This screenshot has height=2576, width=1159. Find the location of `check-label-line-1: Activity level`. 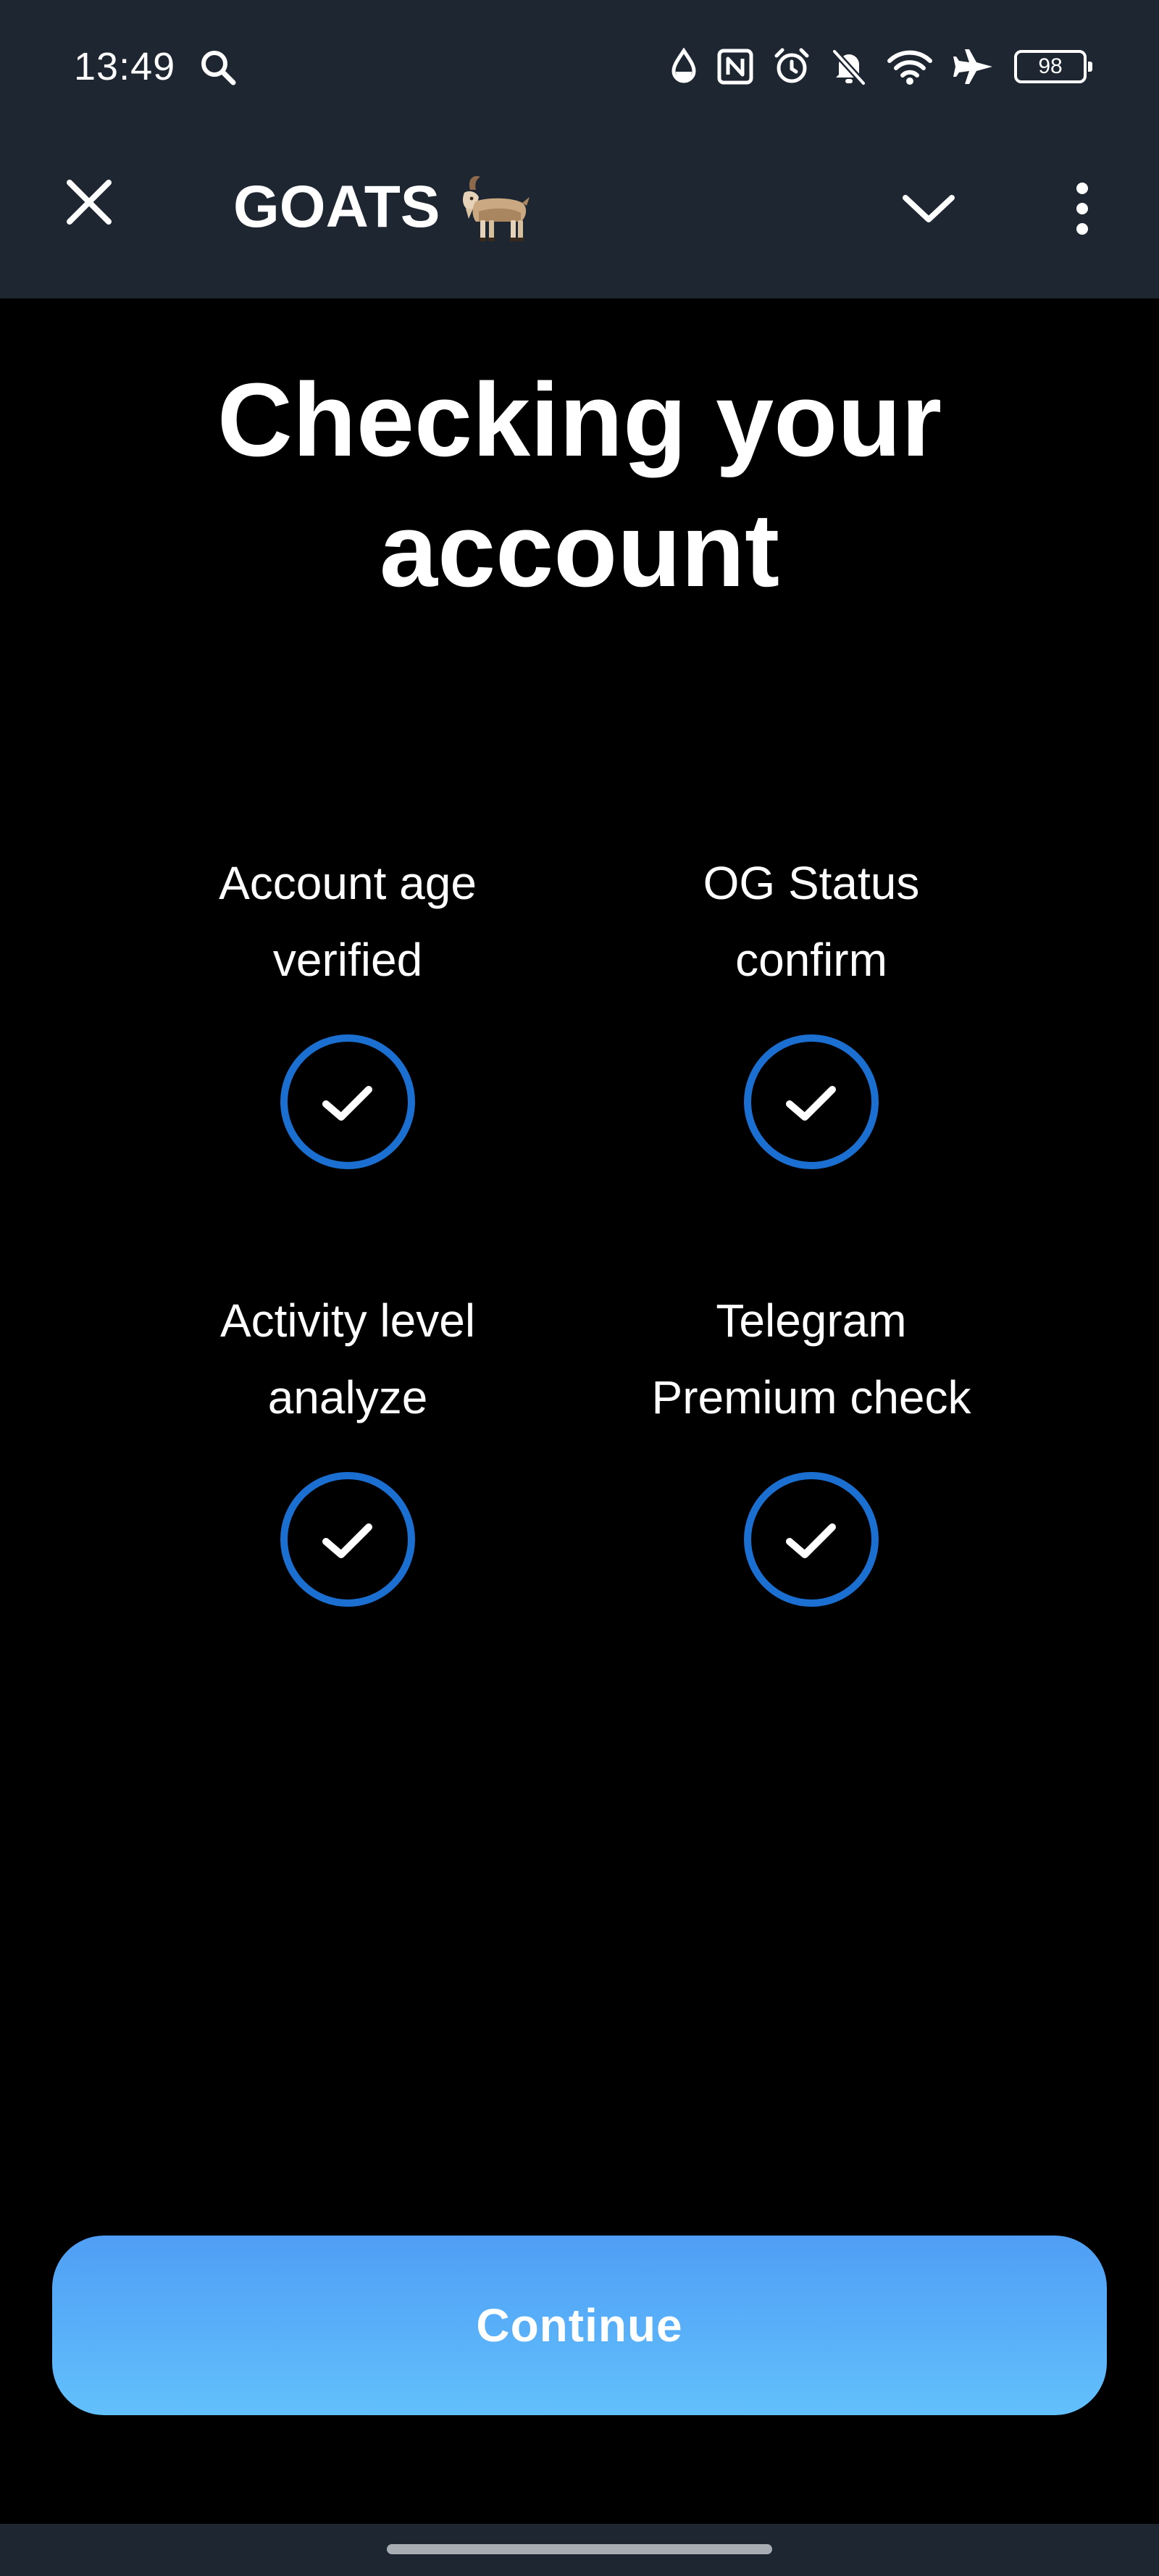

check-label-line-1: Activity level is located at coordinates (347, 1321).